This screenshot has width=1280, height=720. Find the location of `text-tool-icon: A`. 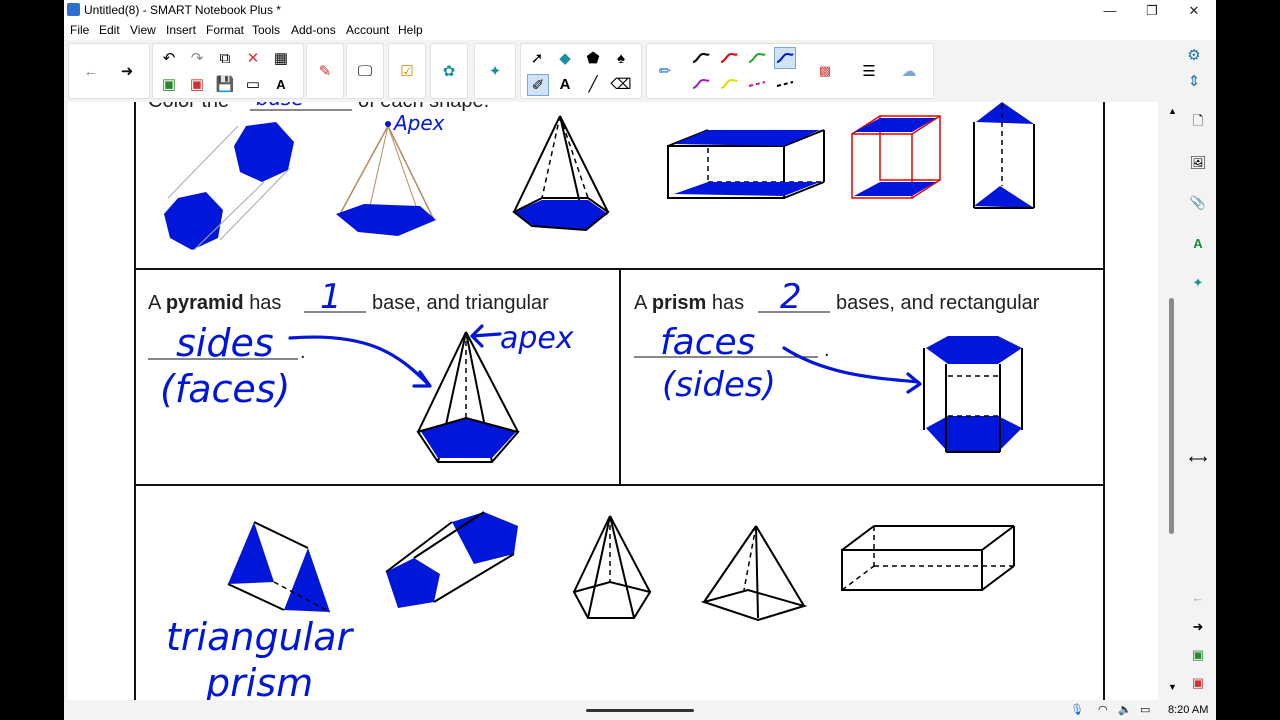

text-tool-icon: A is located at coordinates (281, 84).